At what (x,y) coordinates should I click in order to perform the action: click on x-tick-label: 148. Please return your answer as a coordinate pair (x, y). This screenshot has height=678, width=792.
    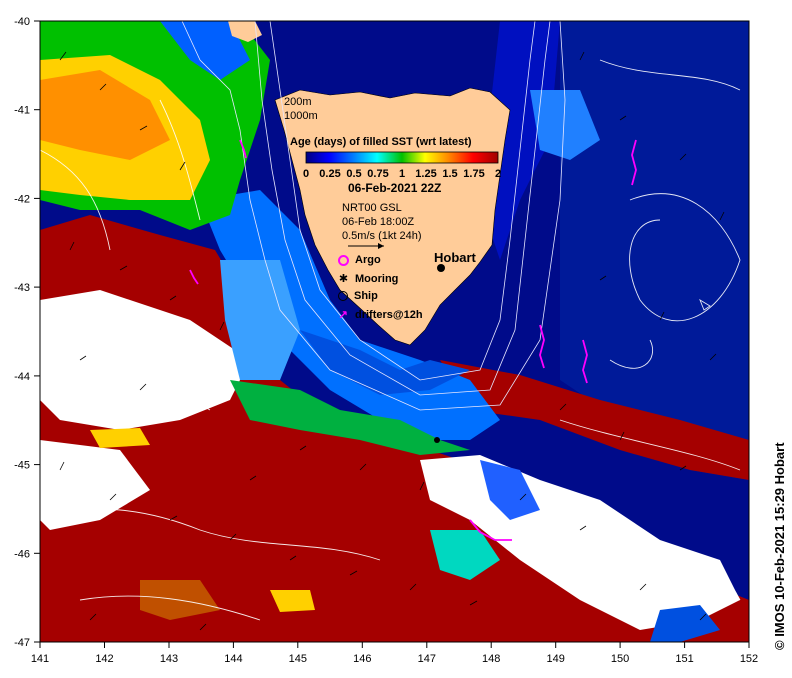
    Looking at the image, I should click on (491, 659).